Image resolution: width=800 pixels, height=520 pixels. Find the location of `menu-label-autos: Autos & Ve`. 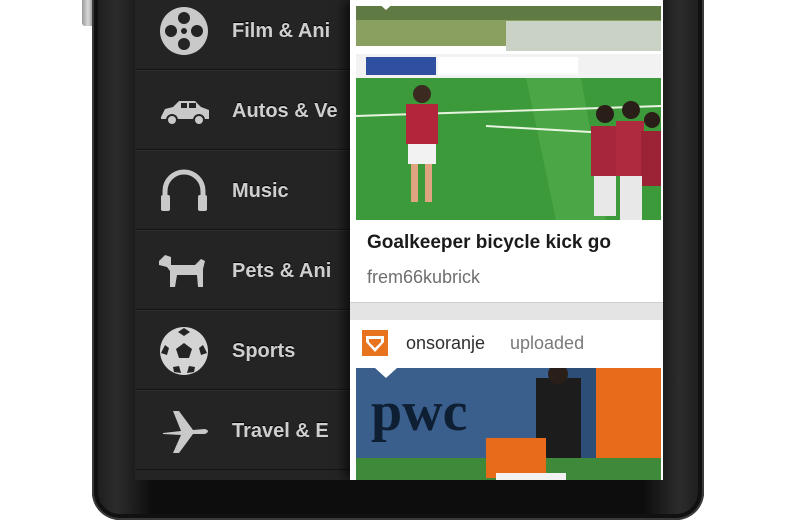

menu-label-autos: Autos & Ve is located at coordinates (285, 111).